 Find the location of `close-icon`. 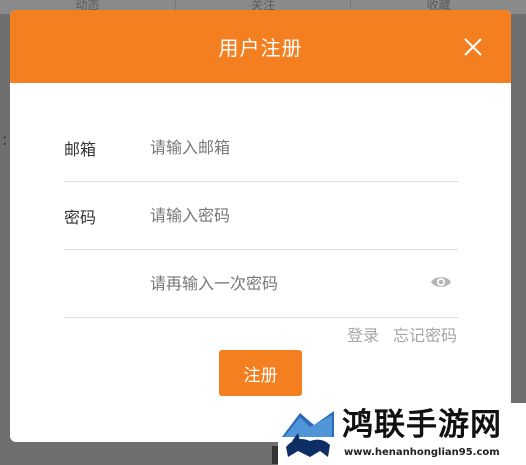

close-icon is located at coordinates (473, 47).